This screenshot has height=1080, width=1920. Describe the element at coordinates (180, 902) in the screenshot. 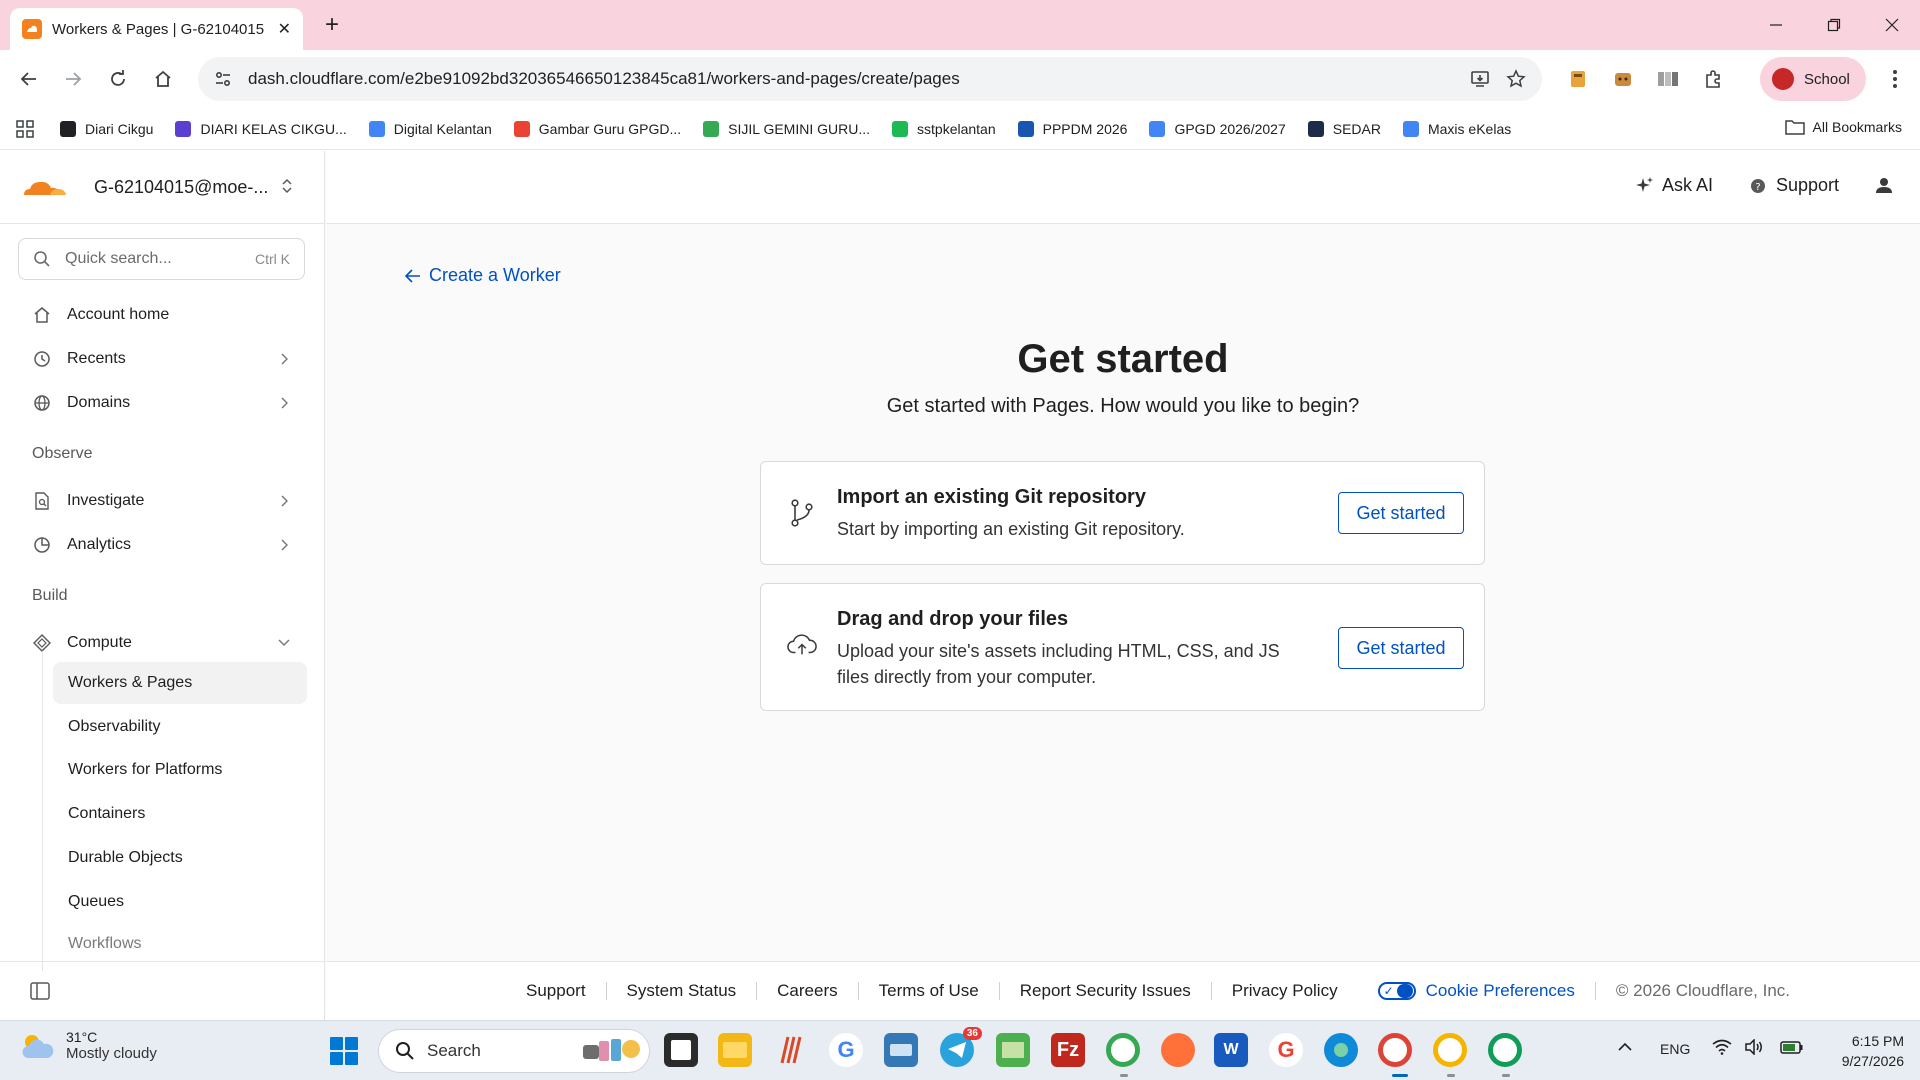

I see `sidebar-subitem-queues: Queues` at that location.